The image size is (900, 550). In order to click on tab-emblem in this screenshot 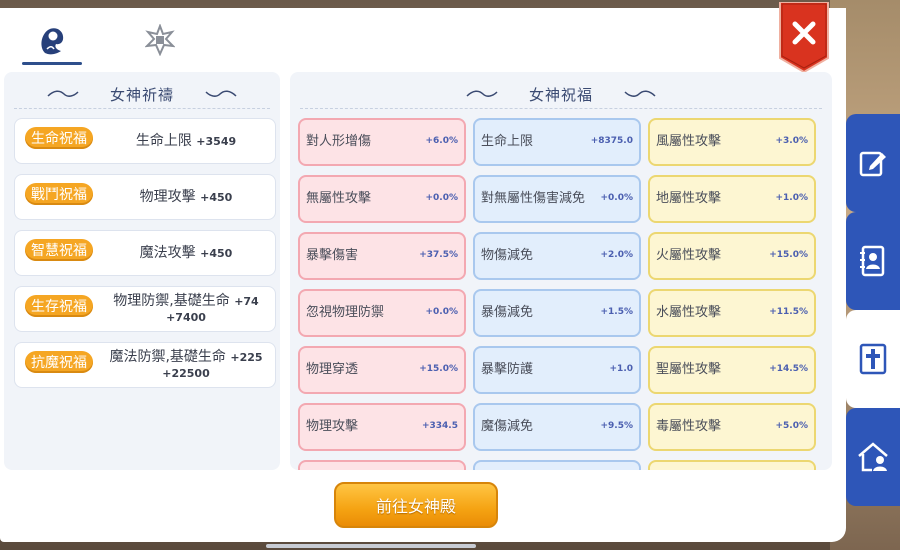, I will do `click(160, 42)`.